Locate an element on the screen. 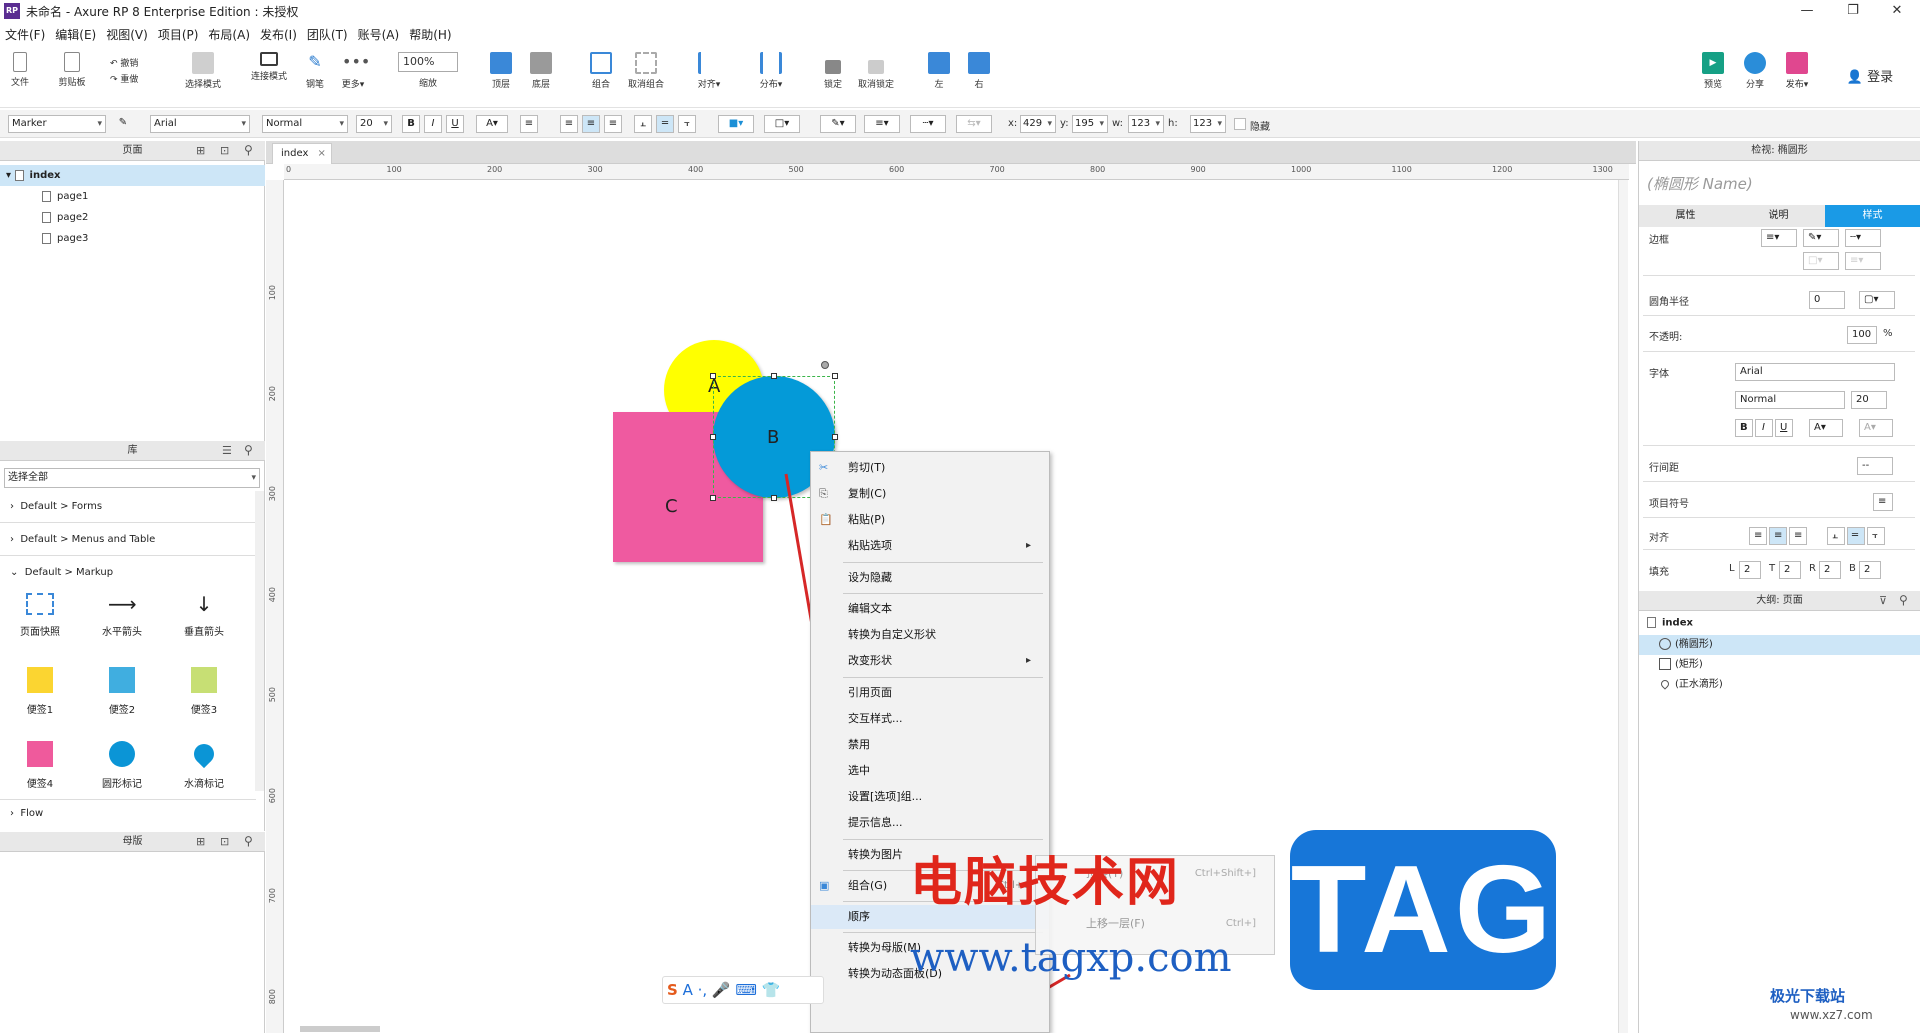 The image size is (1920, 1033). inspector-tabs: 属性 说明 样式 is located at coordinates (1779, 216).